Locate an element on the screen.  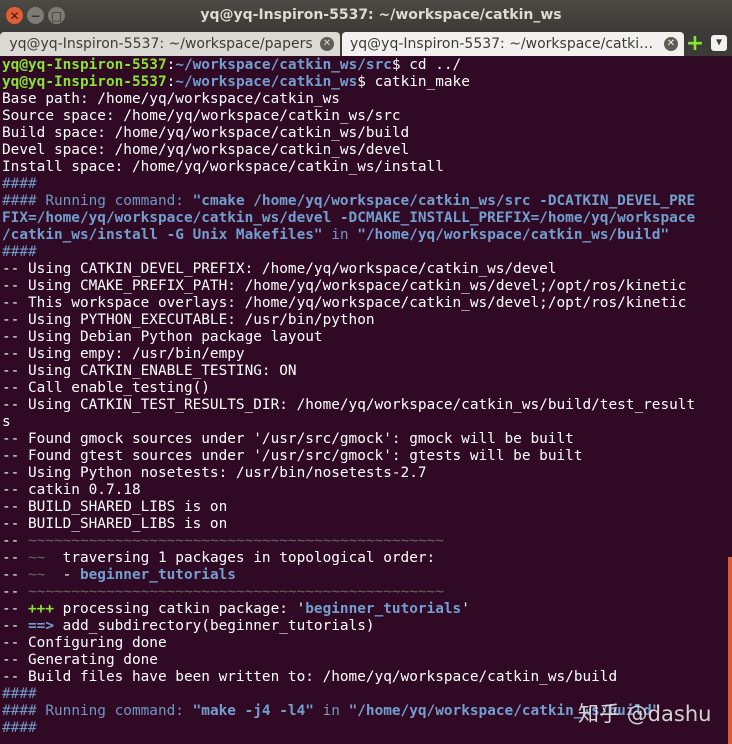
add-tab-button: + is located at coordinates (695, 43).